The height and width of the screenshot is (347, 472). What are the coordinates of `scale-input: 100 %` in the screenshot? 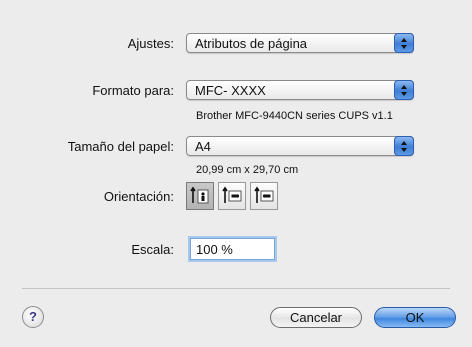 It's located at (232, 249).